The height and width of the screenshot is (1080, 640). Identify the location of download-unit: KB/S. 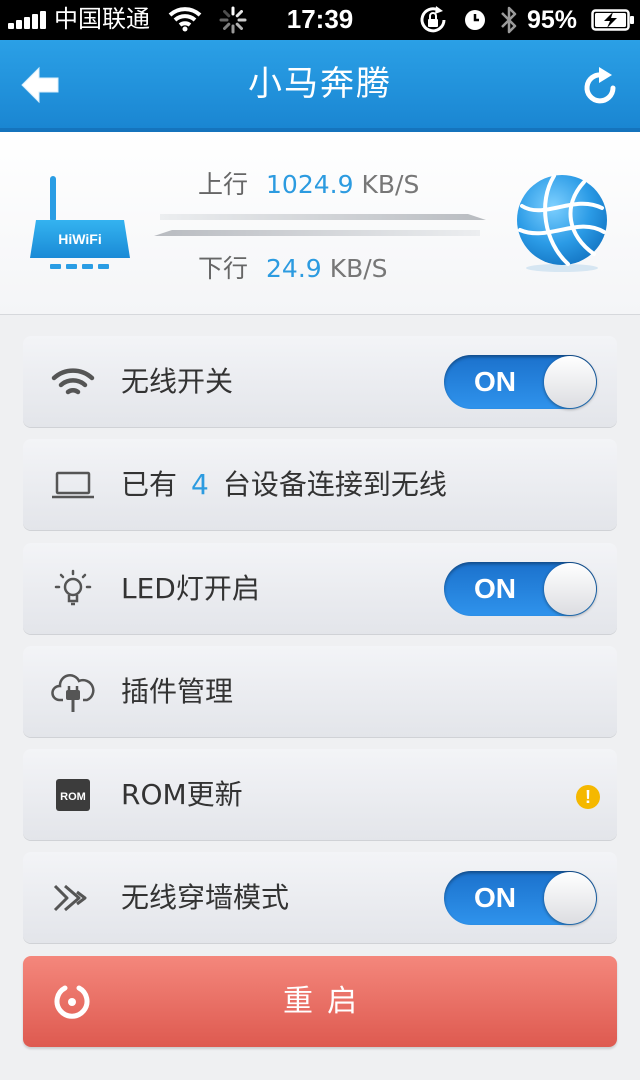
(358, 268).